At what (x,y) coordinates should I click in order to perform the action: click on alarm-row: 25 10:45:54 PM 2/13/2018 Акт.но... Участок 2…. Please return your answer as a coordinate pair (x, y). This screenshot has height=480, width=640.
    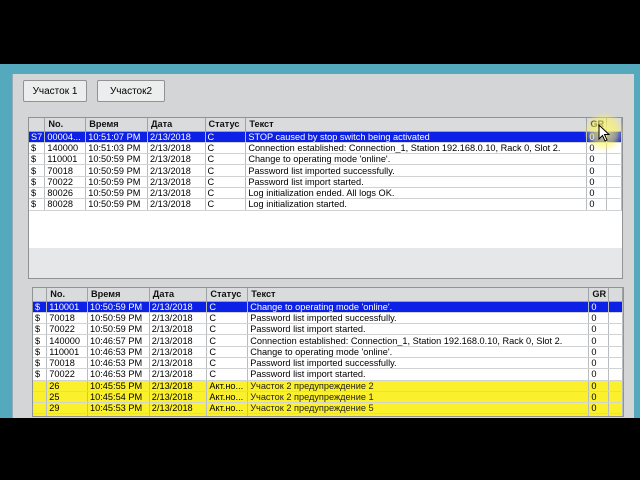
    Looking at the image, I should click on (328, 397).